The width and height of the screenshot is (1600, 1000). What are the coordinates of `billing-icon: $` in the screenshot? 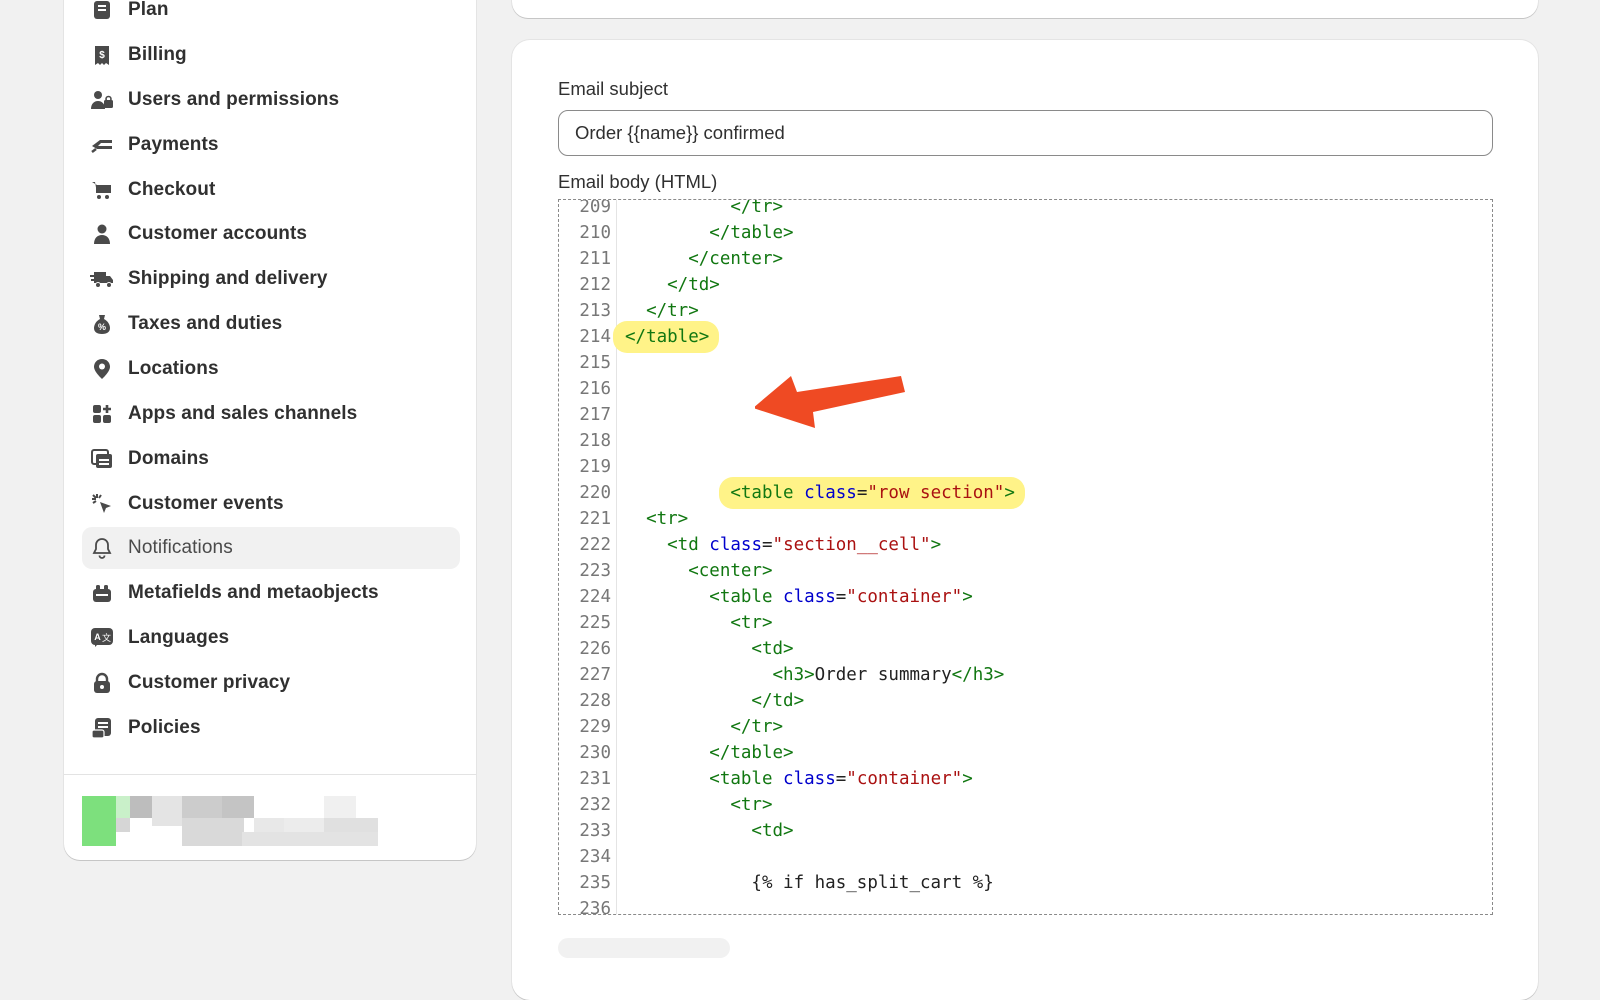 It's located at (102, 55).